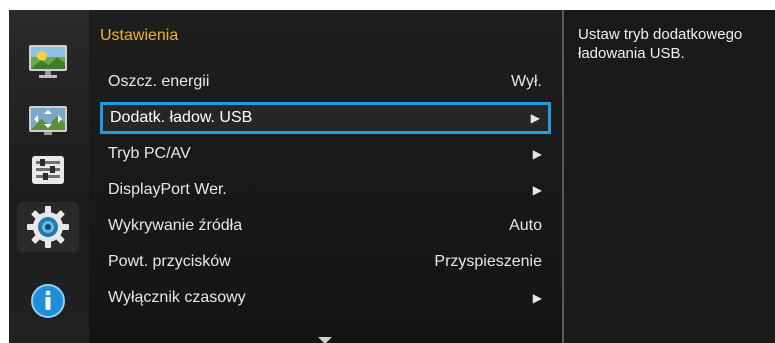 This screenshot has width=775, height=343. I want to click on menu-item-label: Tryb PC/AV, so click(149, 153).